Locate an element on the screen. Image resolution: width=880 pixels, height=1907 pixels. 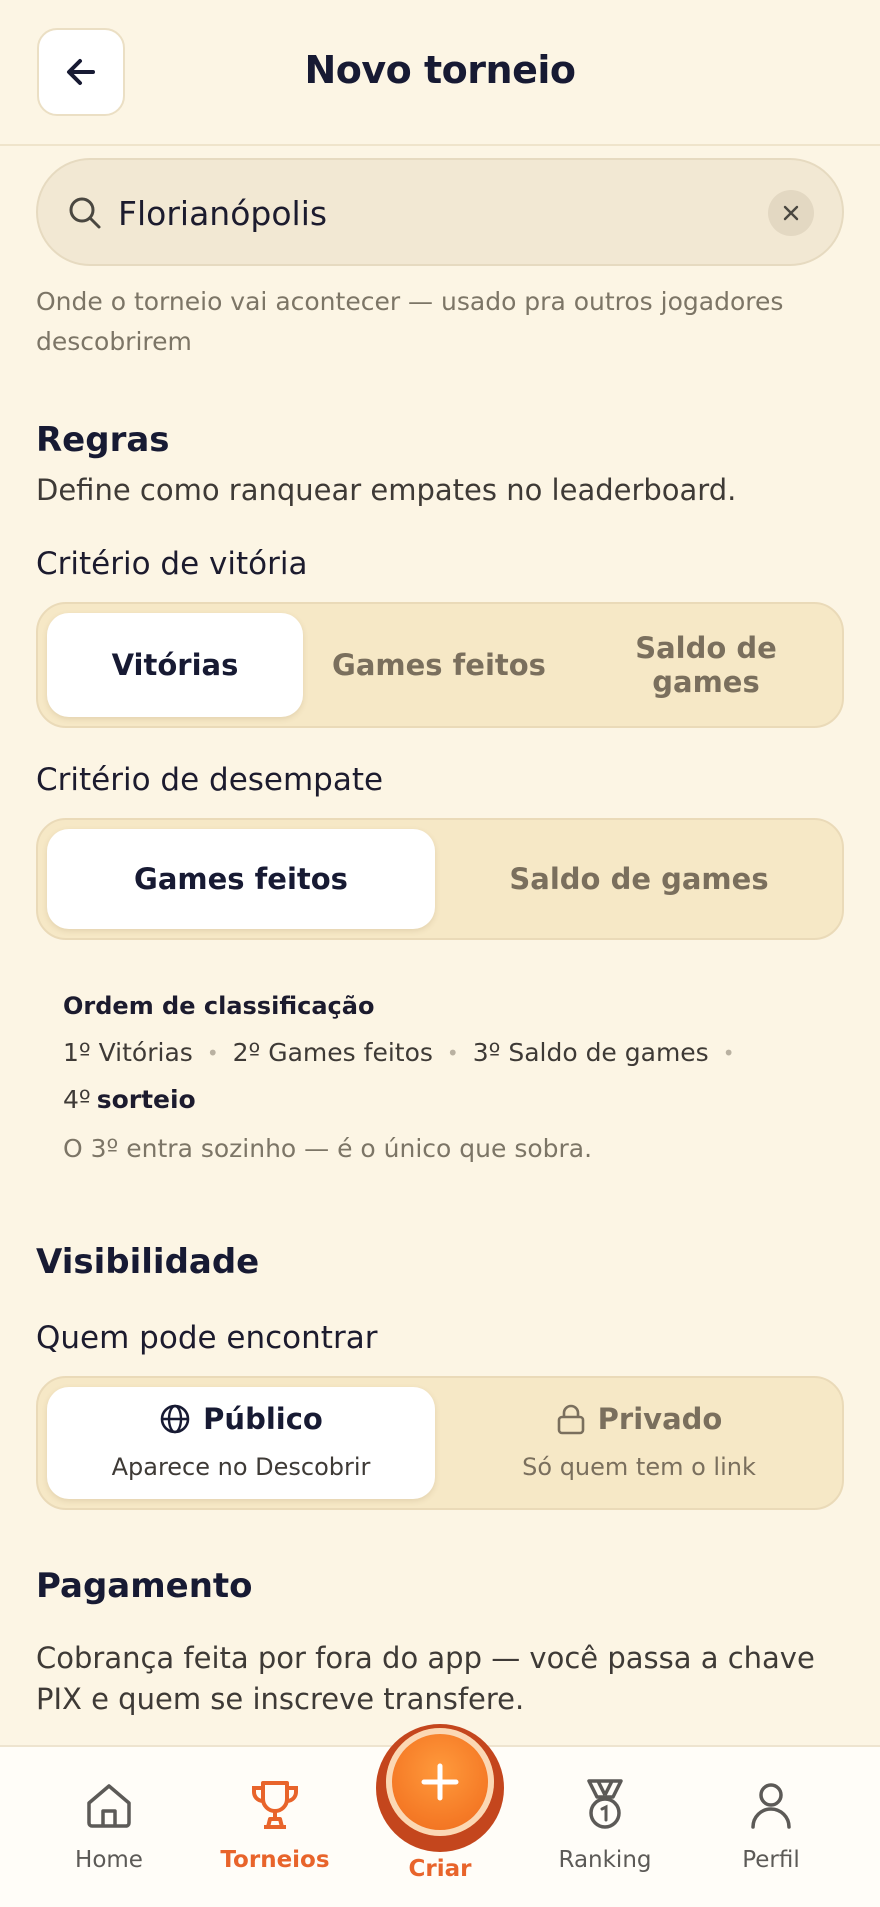
rules-title: Regras is located at coordinates (103, 440).